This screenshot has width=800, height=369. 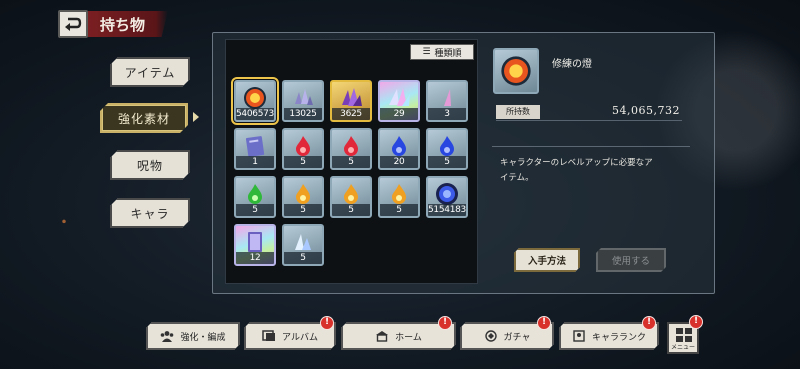 What do you see at coordinates (300, 337) in the screenshot?
I see `nav-label: アルバム` at bounding box center [300, 337].